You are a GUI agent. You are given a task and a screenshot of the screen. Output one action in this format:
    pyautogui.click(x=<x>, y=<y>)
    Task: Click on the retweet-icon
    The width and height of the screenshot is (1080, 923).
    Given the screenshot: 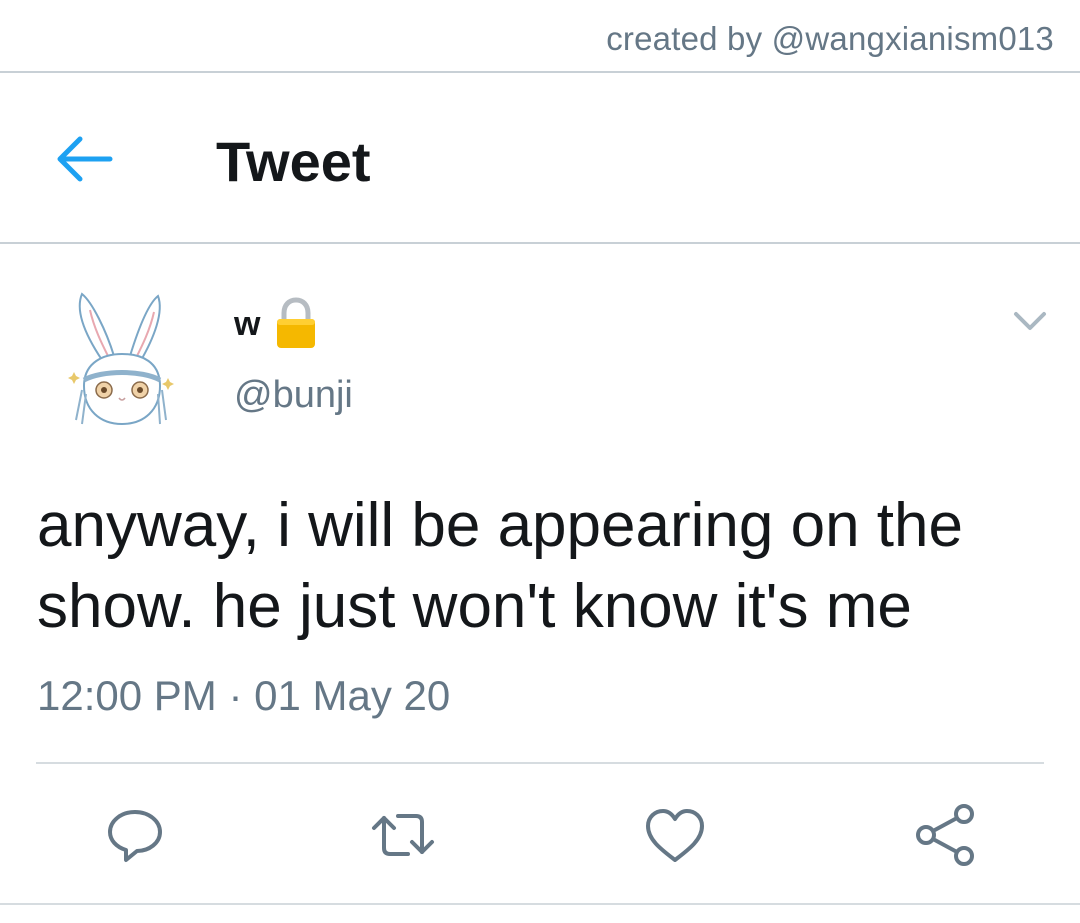 What is the action you would take?
    pyautogui.click(x=403, y=835)
    